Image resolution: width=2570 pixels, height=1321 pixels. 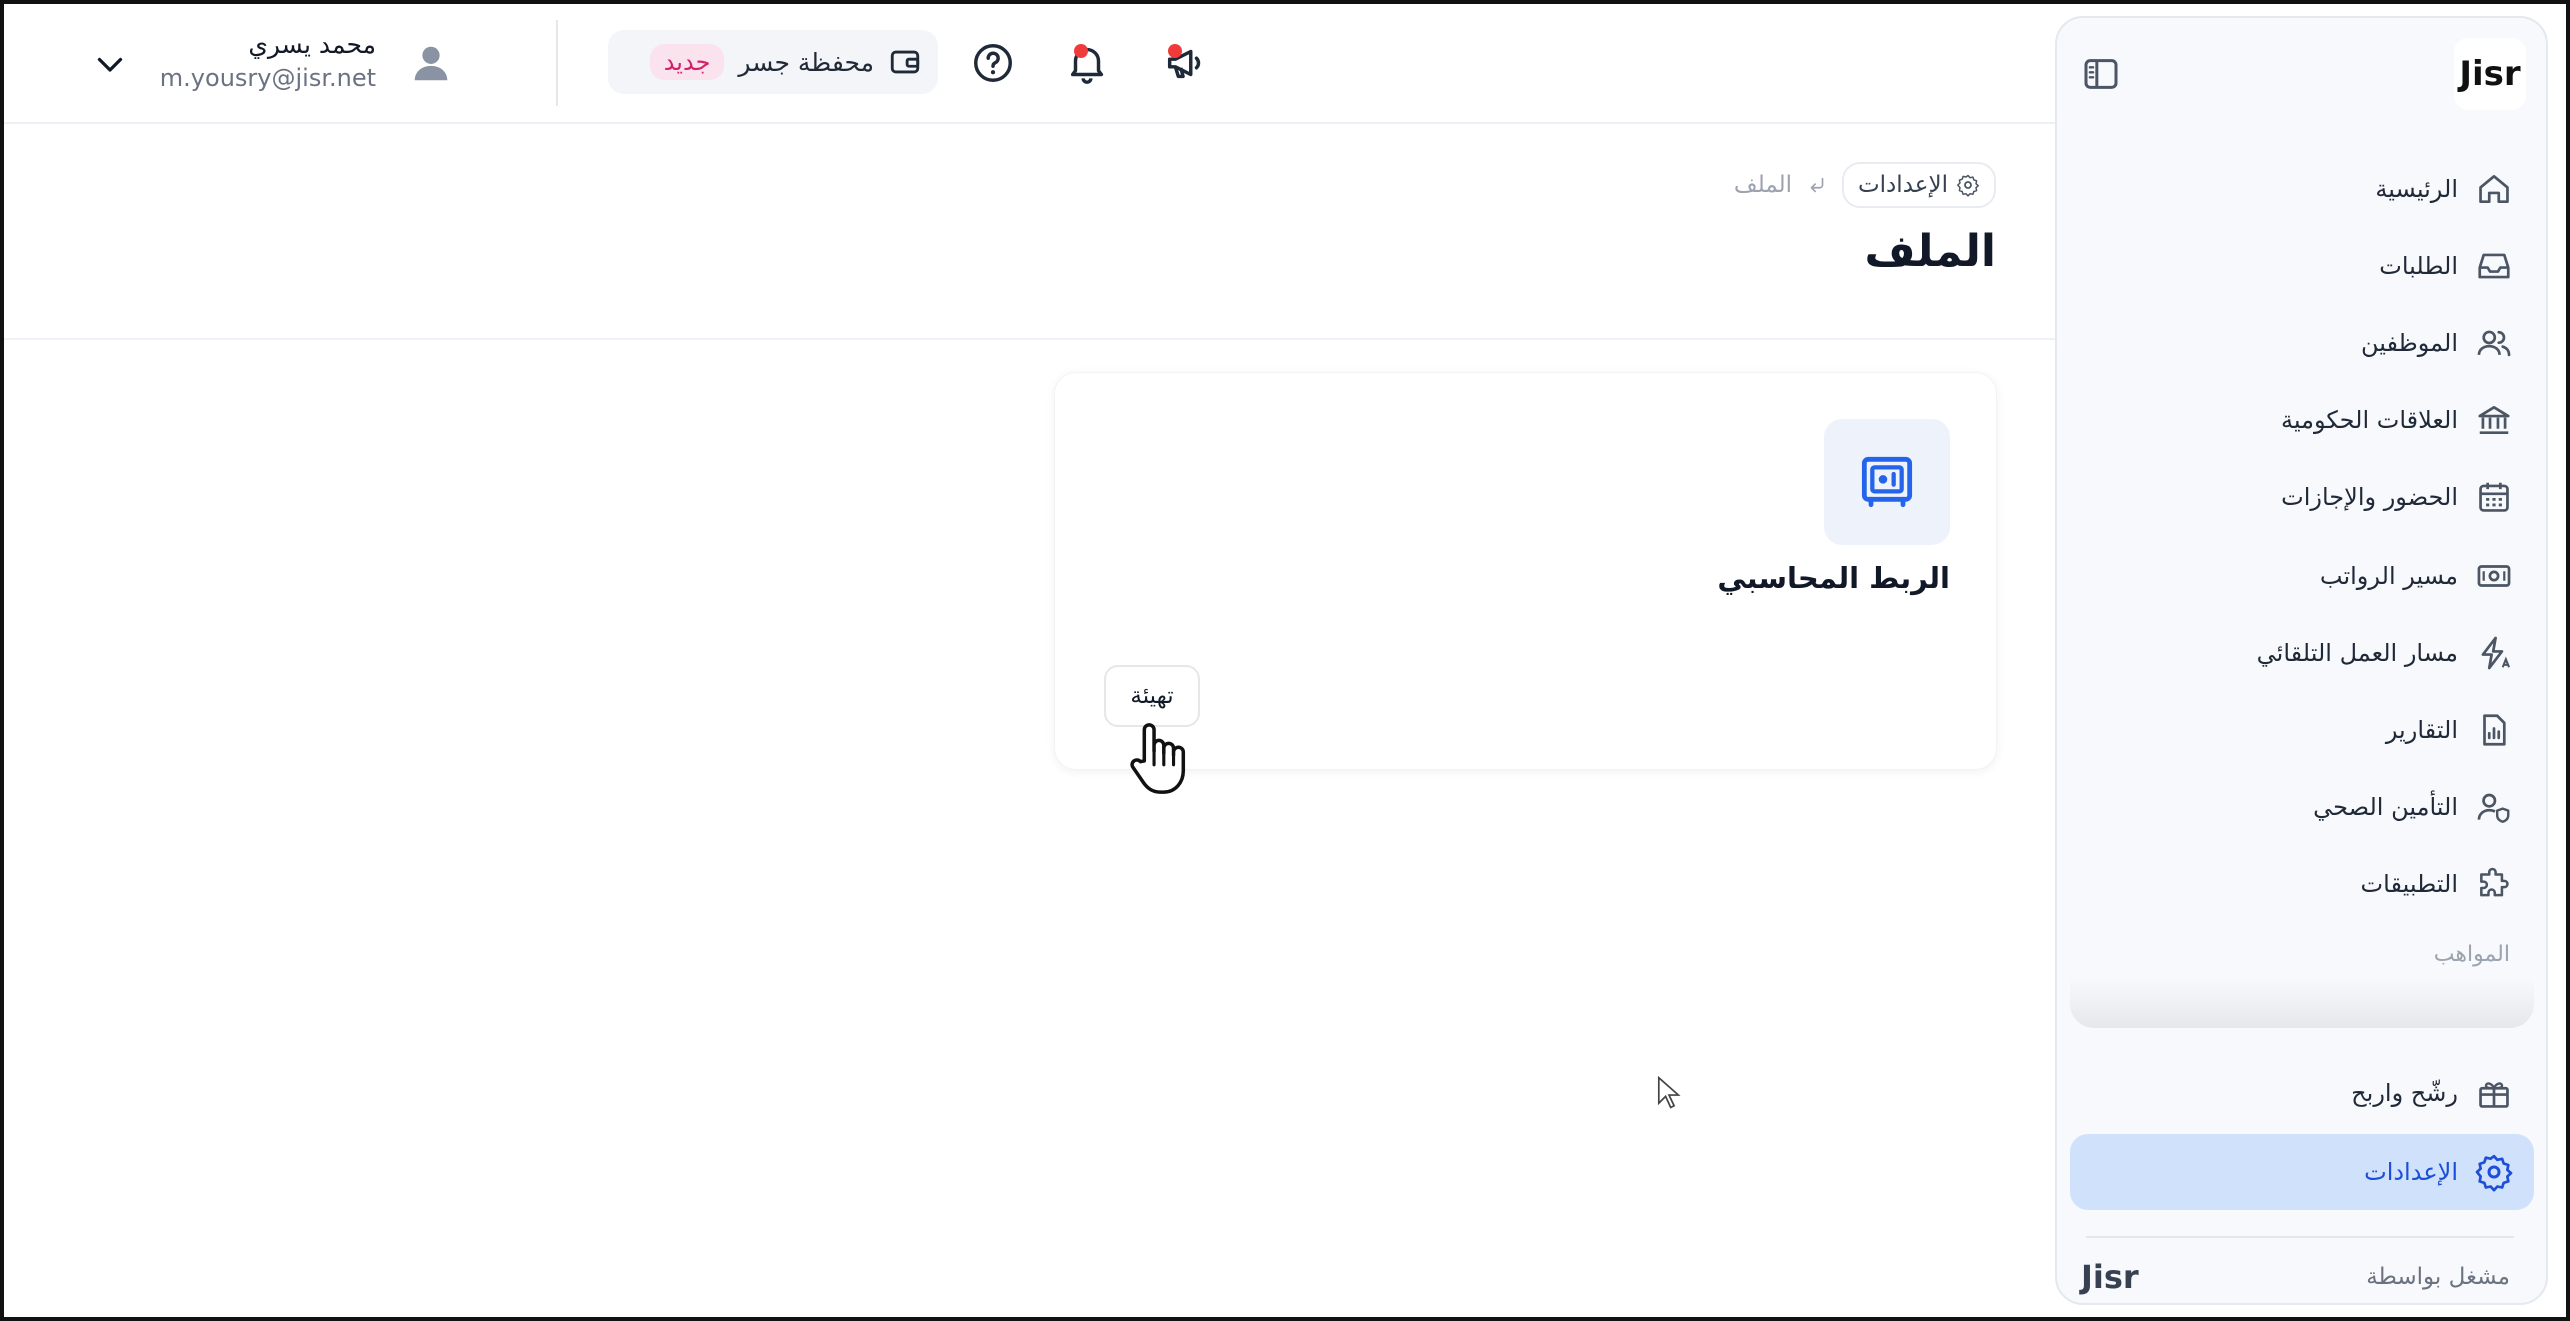 What do you see at coordinates (557, 63) in the screenshot?
I see `header-divider` at bounding box center [557, 63].